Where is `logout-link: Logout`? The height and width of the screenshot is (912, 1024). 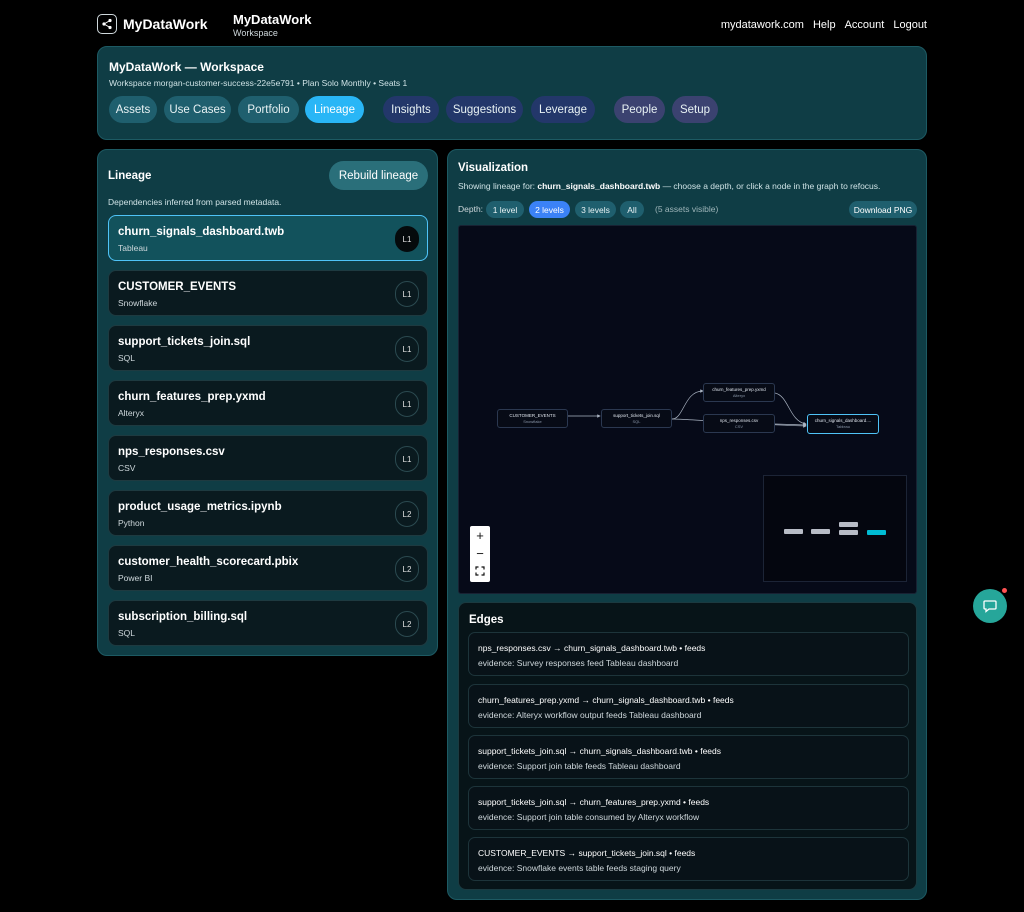
logout-link: Logout is located at coordinates (910, 25).